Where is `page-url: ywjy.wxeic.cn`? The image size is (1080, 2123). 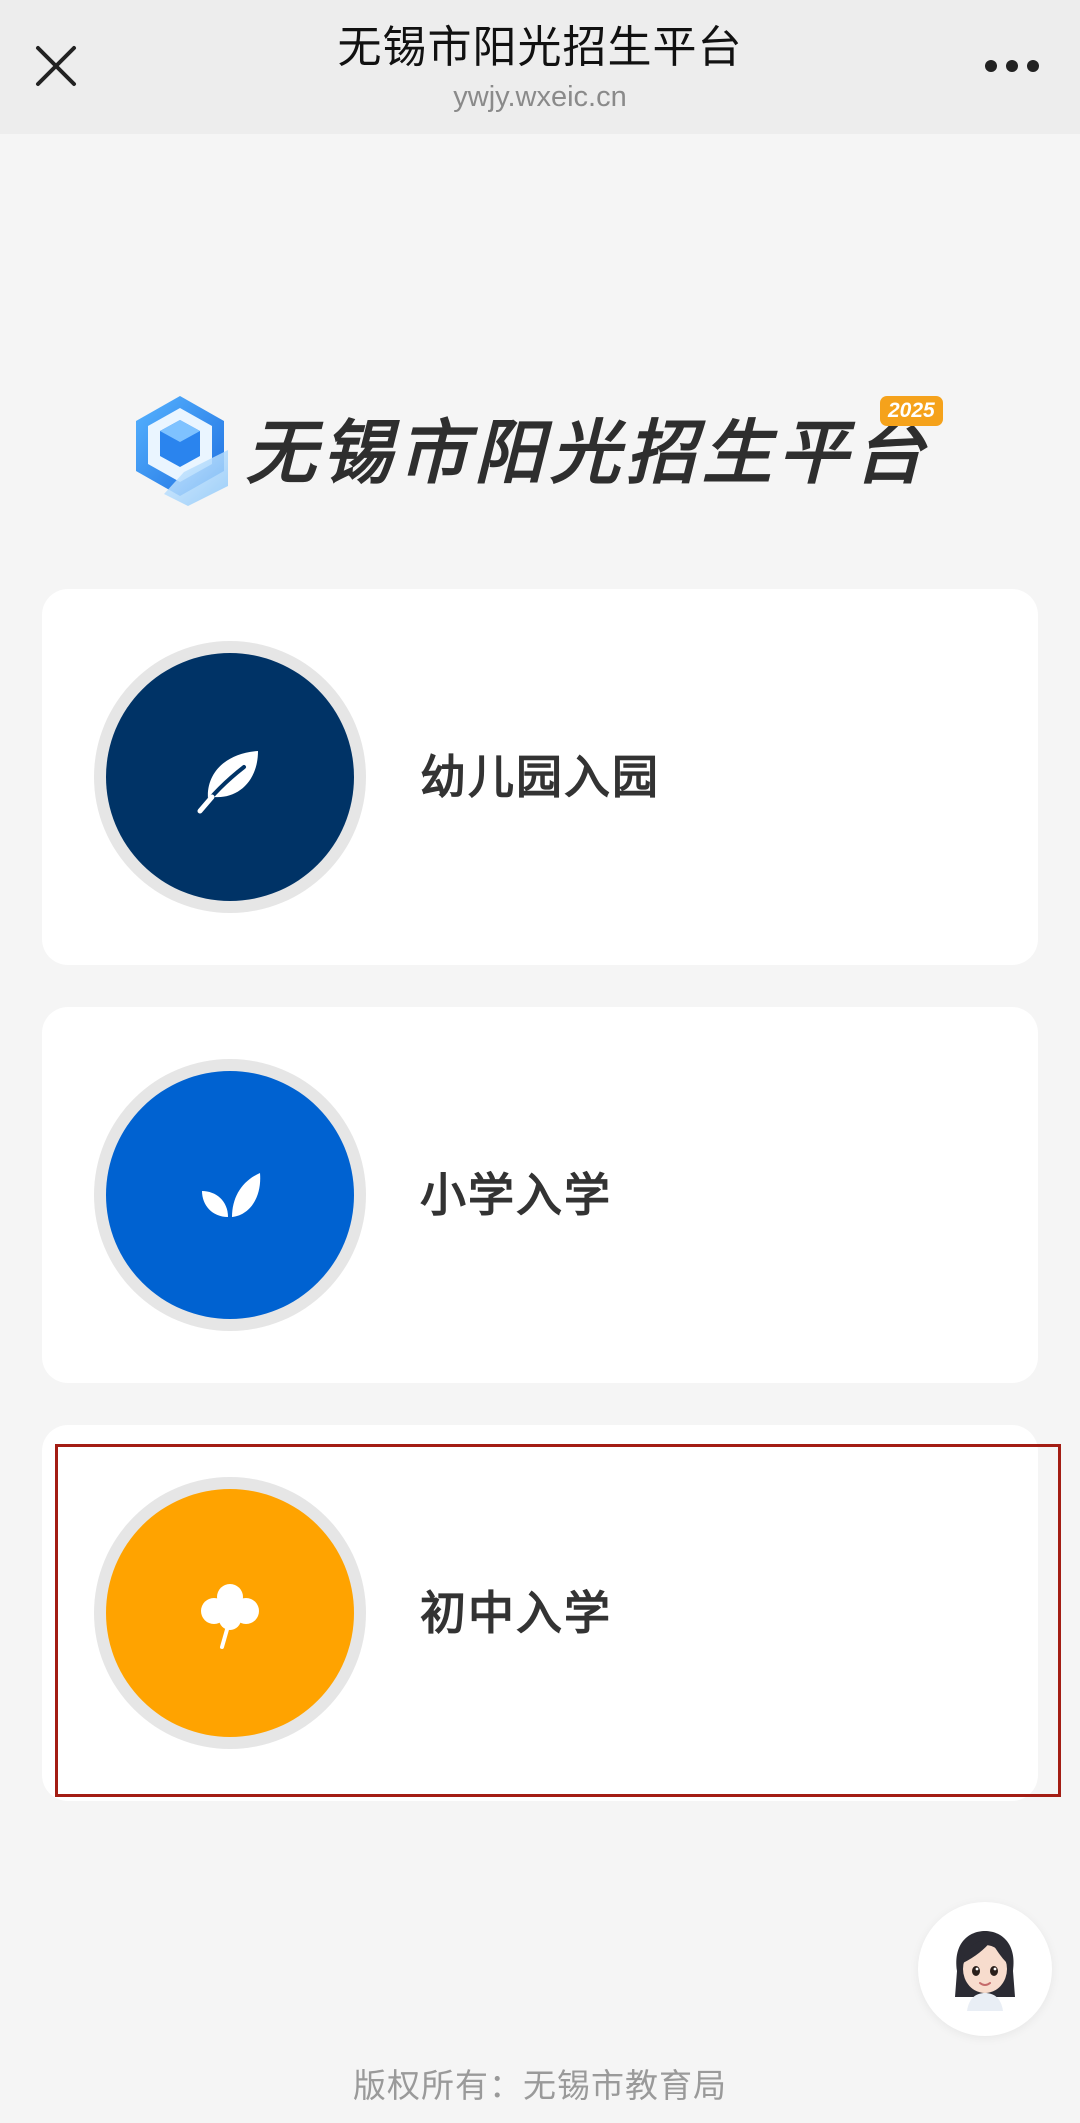 page-url: ywjy.wxeic.cn is located at coordinates (540, 97).